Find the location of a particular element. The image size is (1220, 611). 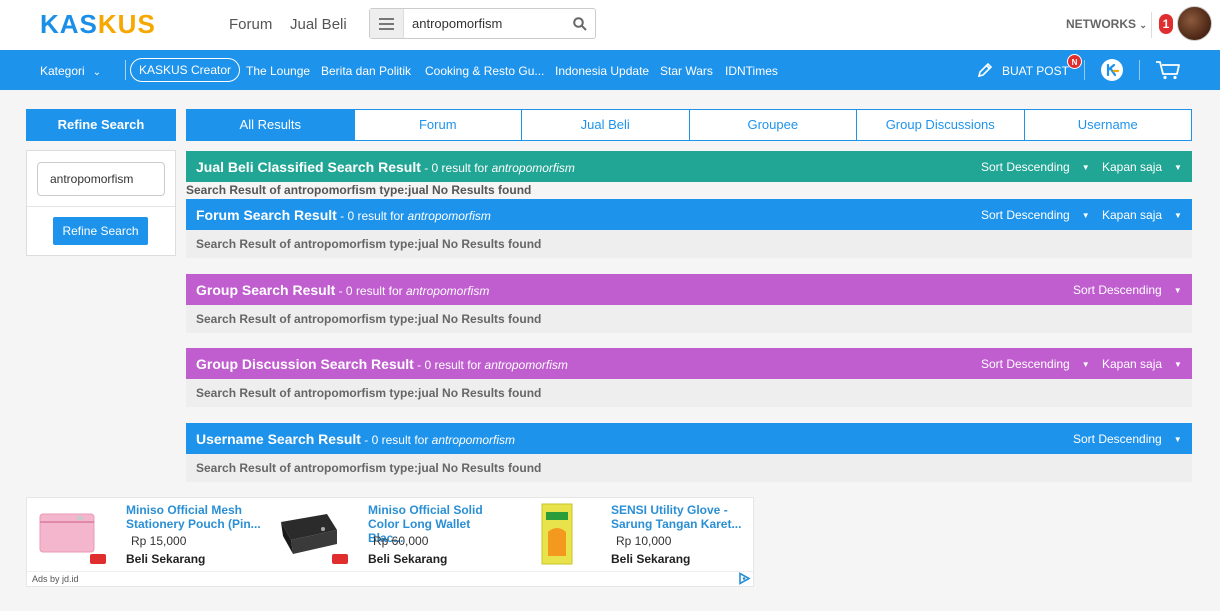

kaskus-logo: KAS KUS is located at coordinates (98, 24).